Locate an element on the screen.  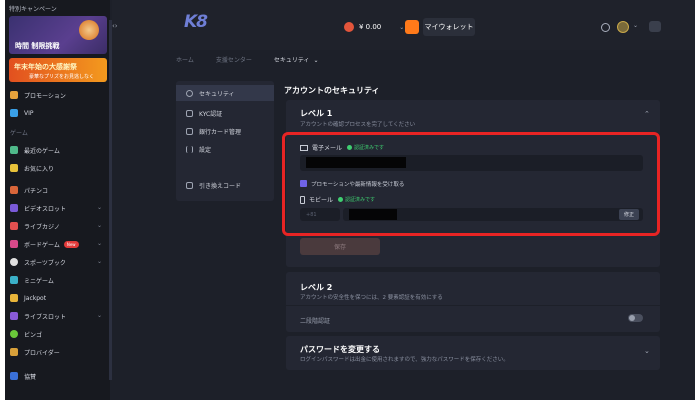
promo-banner-newyear: 年末年始の大感謝祭 豪華なプリズをお見逃しなく is located at coordinates (58, 70).